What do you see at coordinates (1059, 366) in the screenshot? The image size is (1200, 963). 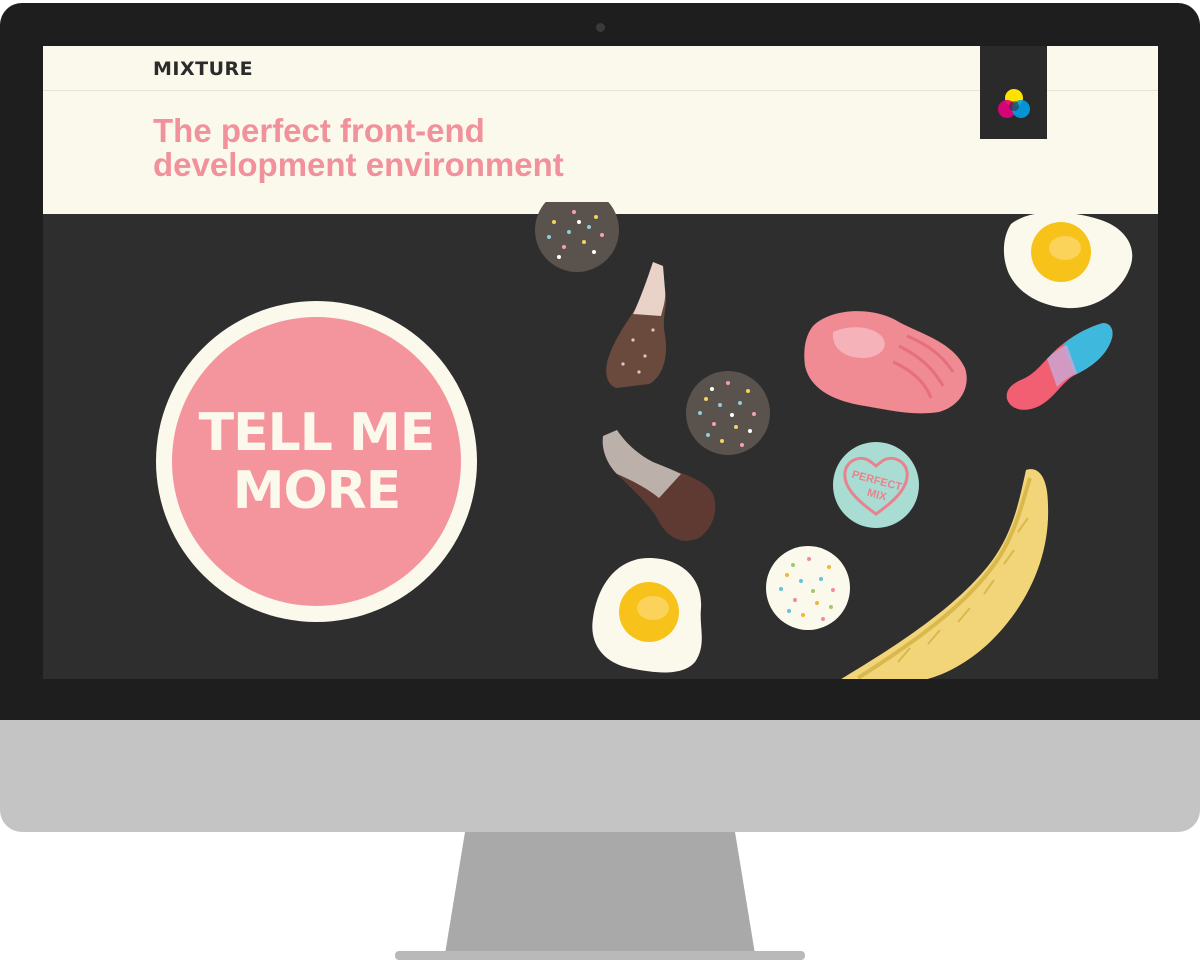 I see `fizzy-bottle-icon` at bounding box center [1059, 366].